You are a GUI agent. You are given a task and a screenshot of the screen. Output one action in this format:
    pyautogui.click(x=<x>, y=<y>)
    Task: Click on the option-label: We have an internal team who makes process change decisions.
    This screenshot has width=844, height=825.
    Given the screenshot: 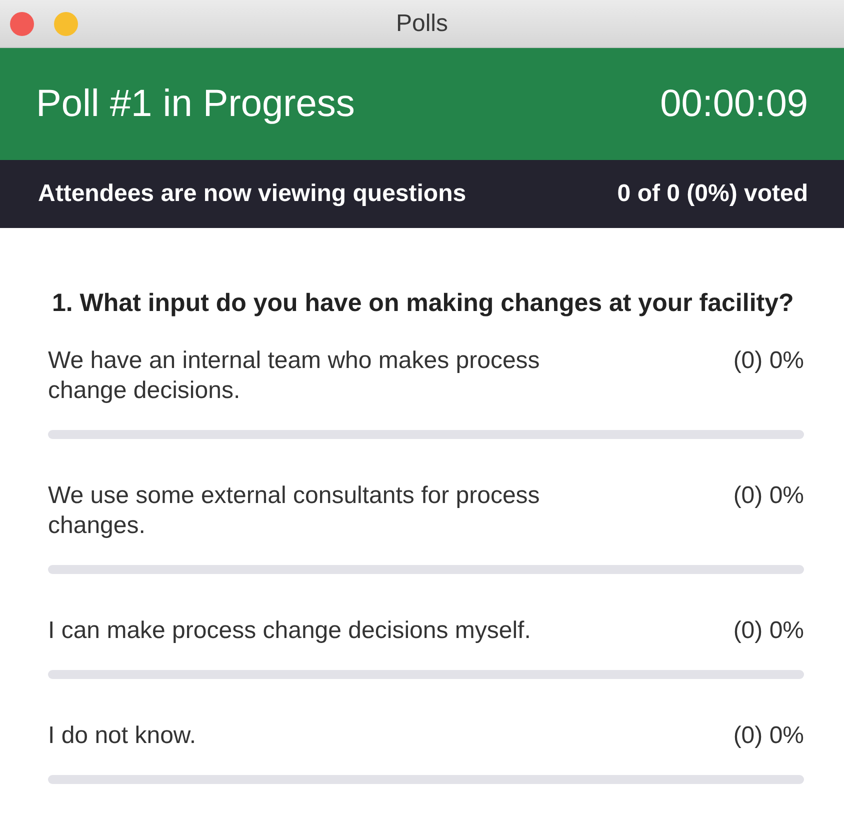 What is the action you would take?
    pyautogui.click(x=294, y=376)
    